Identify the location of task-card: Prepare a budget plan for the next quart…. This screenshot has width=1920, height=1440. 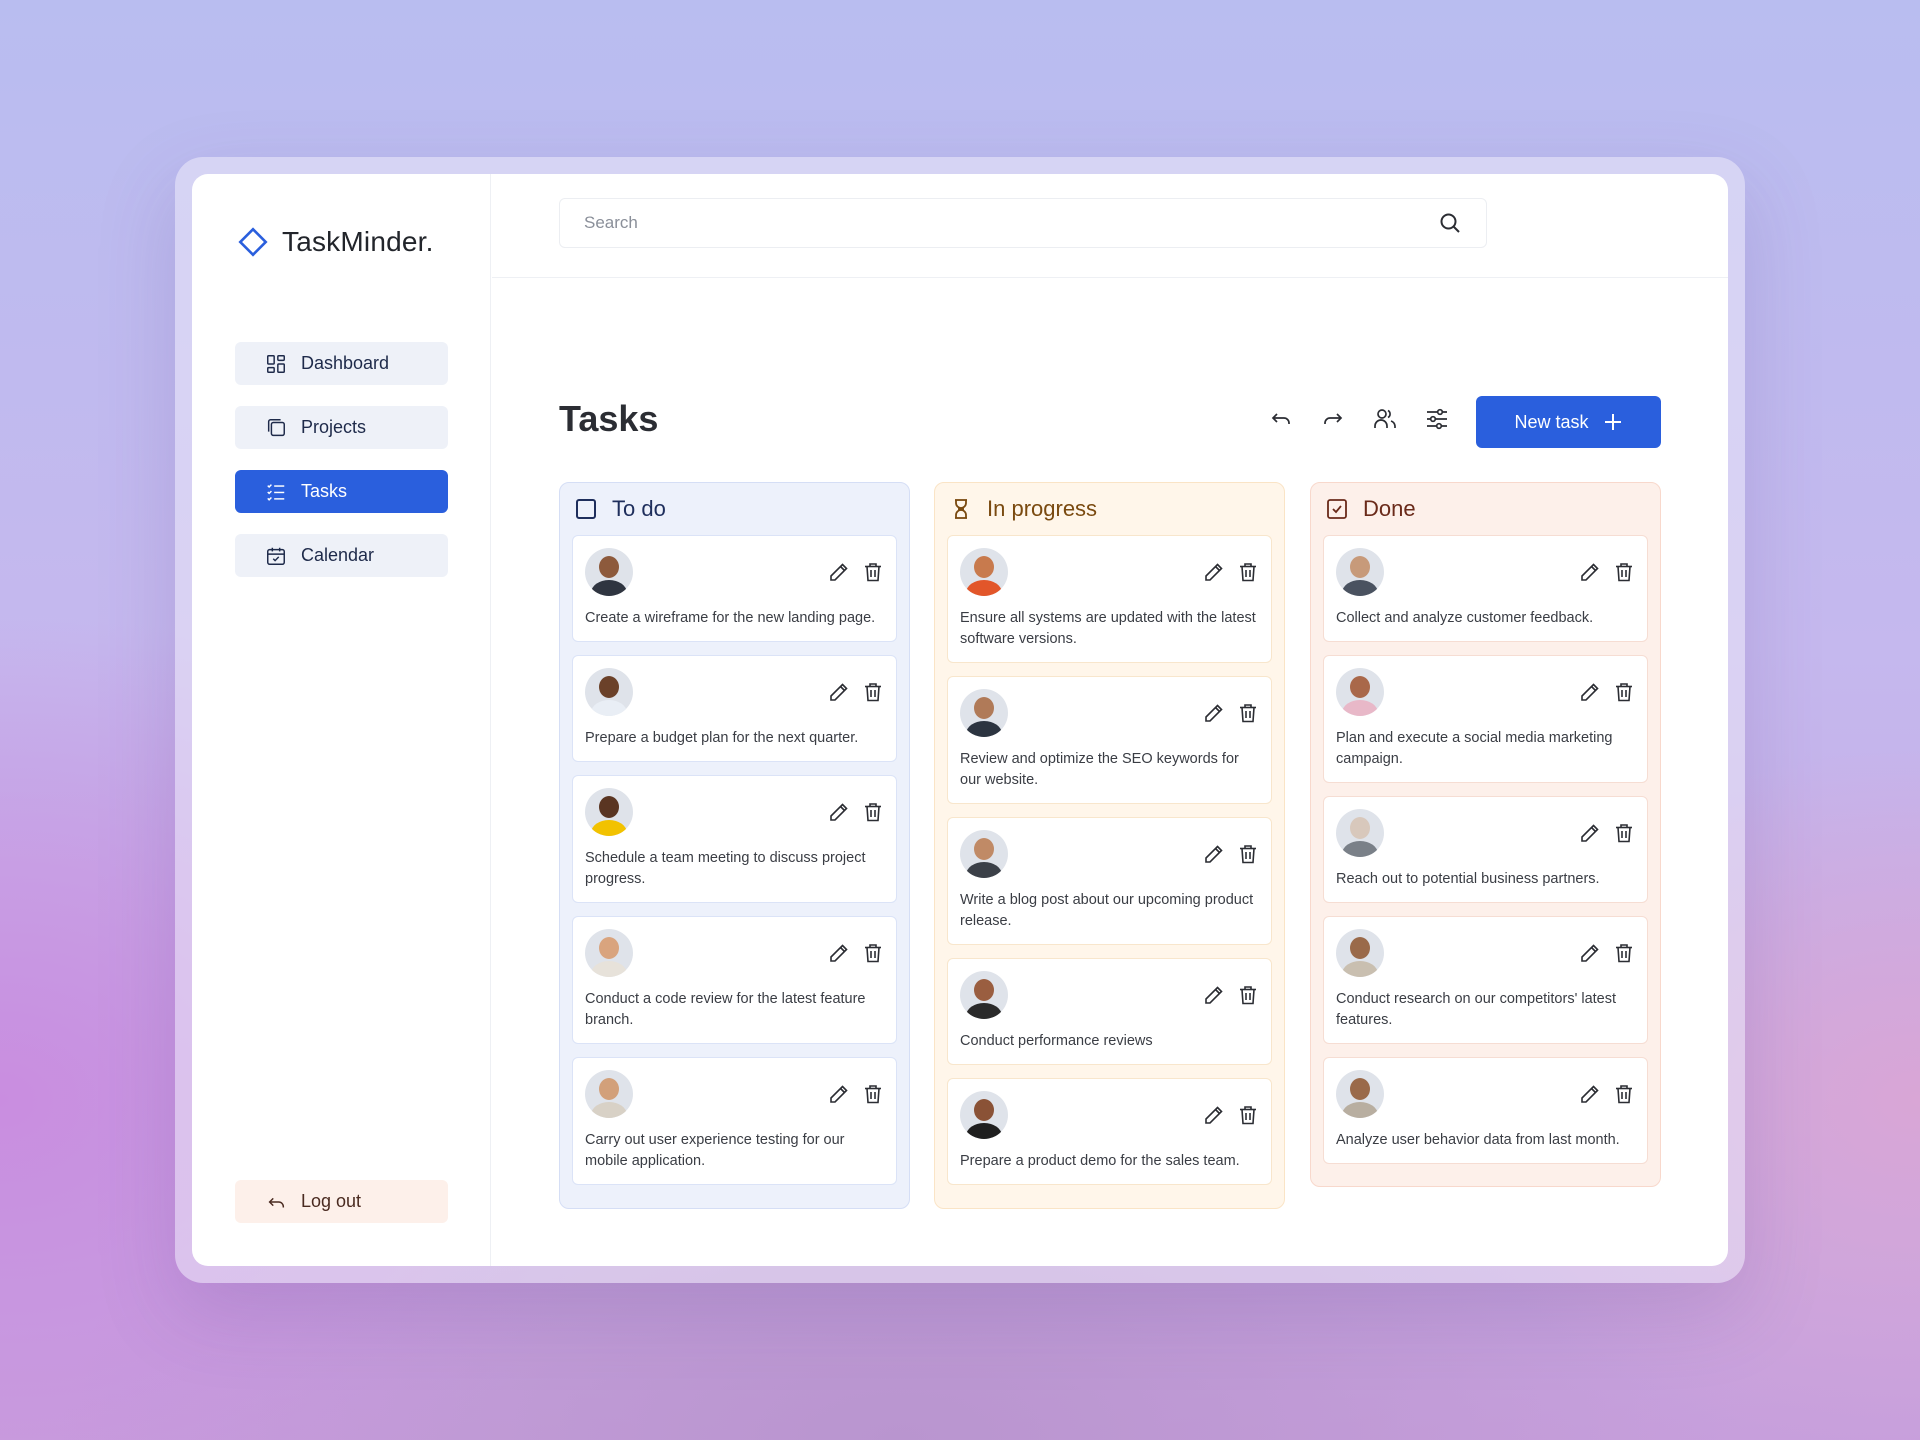
(734, 708).